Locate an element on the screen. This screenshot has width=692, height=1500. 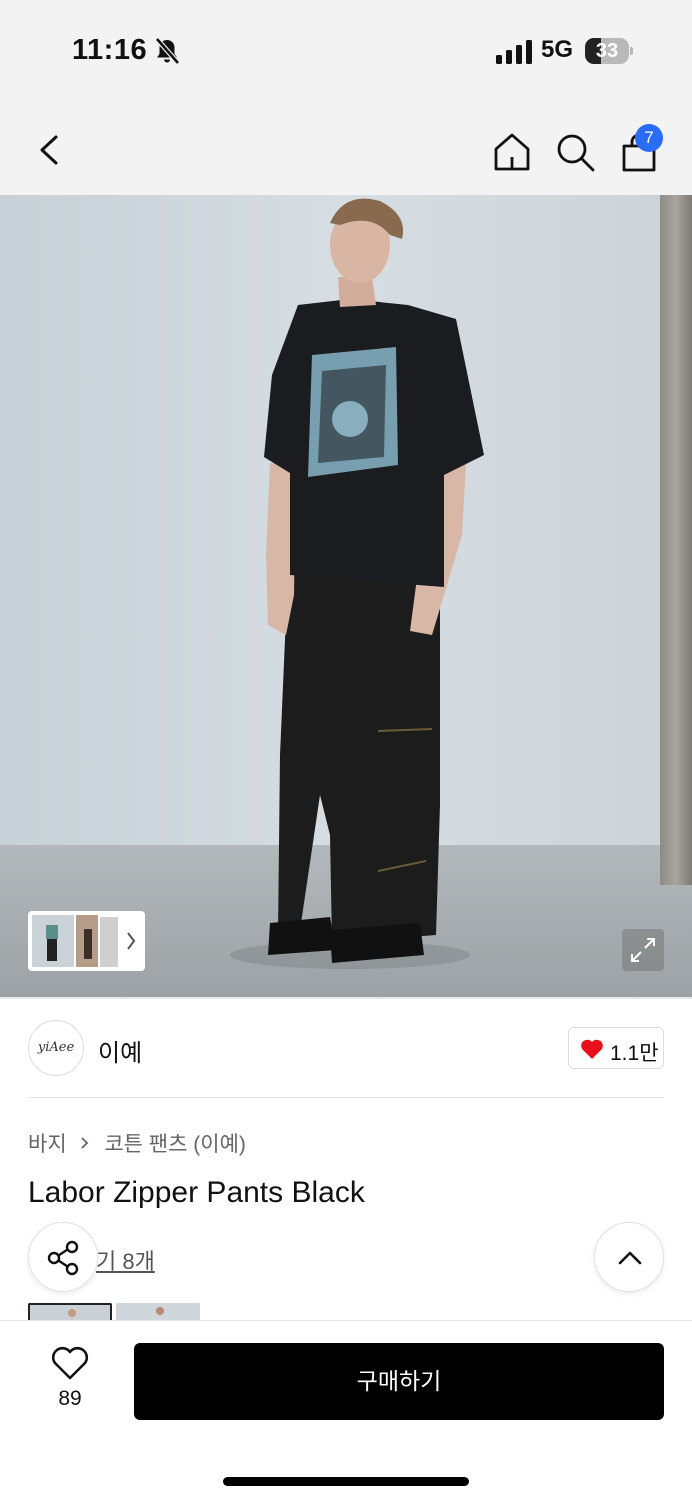
thumbnail-strip is located at coordinates (86, 941).